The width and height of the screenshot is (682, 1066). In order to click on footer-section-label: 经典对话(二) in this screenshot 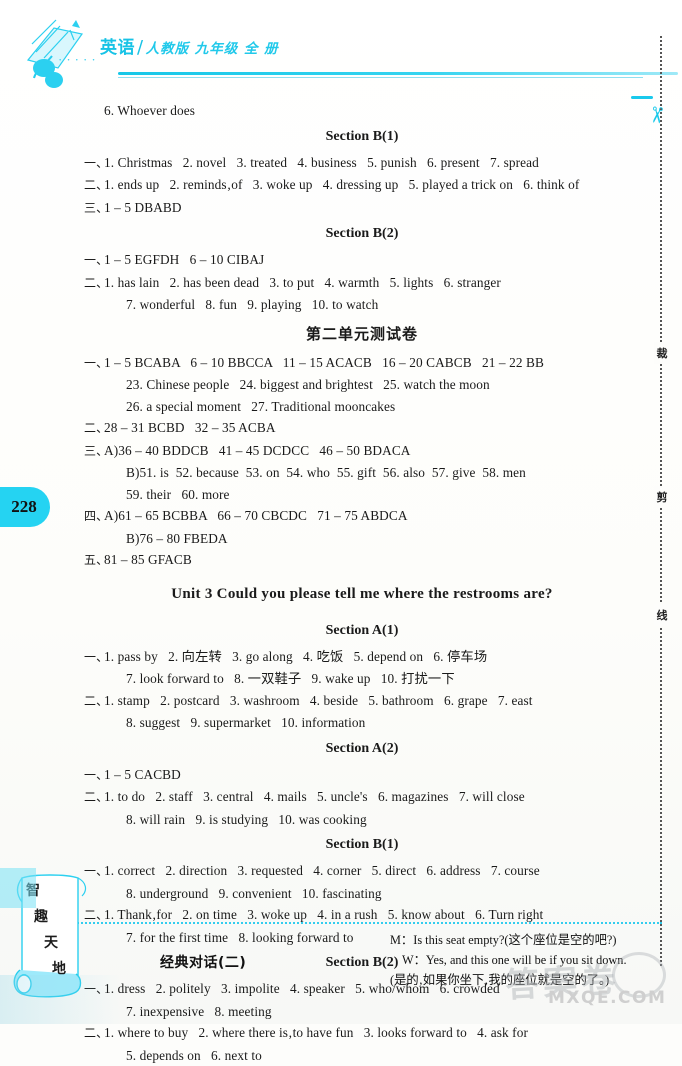, I will do `click(203, 962)`.